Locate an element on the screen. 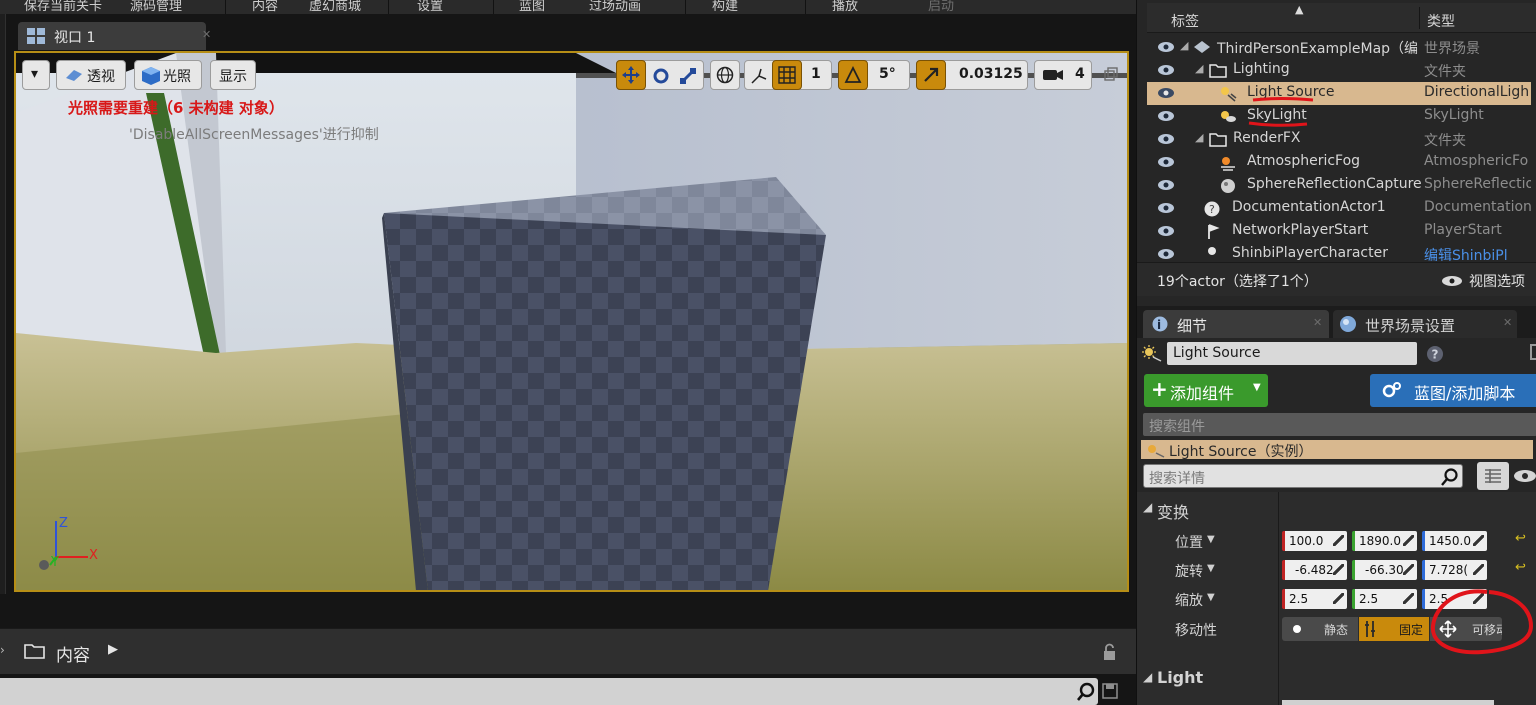  perspective-button: 透视 is located at coordinates (91, 75).